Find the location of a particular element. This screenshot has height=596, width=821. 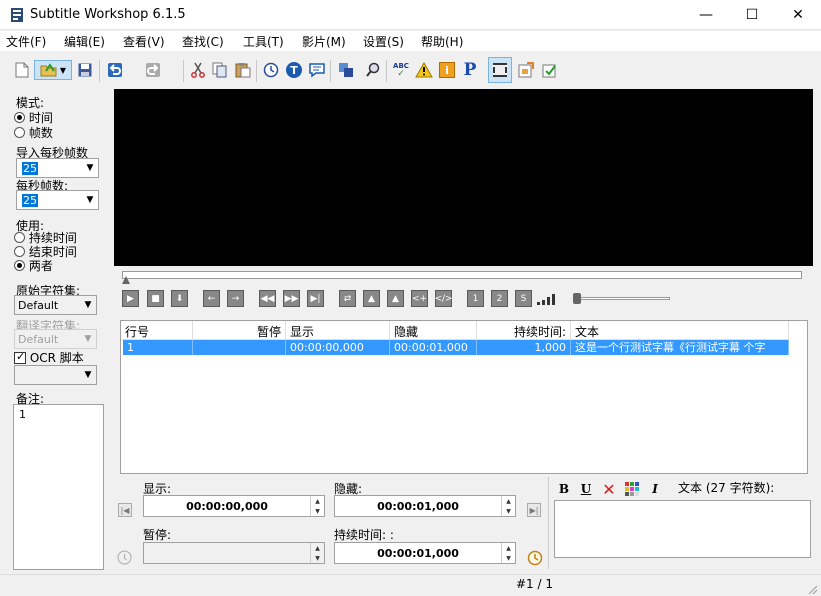

paste-icon is located at coordinates (243, 70).